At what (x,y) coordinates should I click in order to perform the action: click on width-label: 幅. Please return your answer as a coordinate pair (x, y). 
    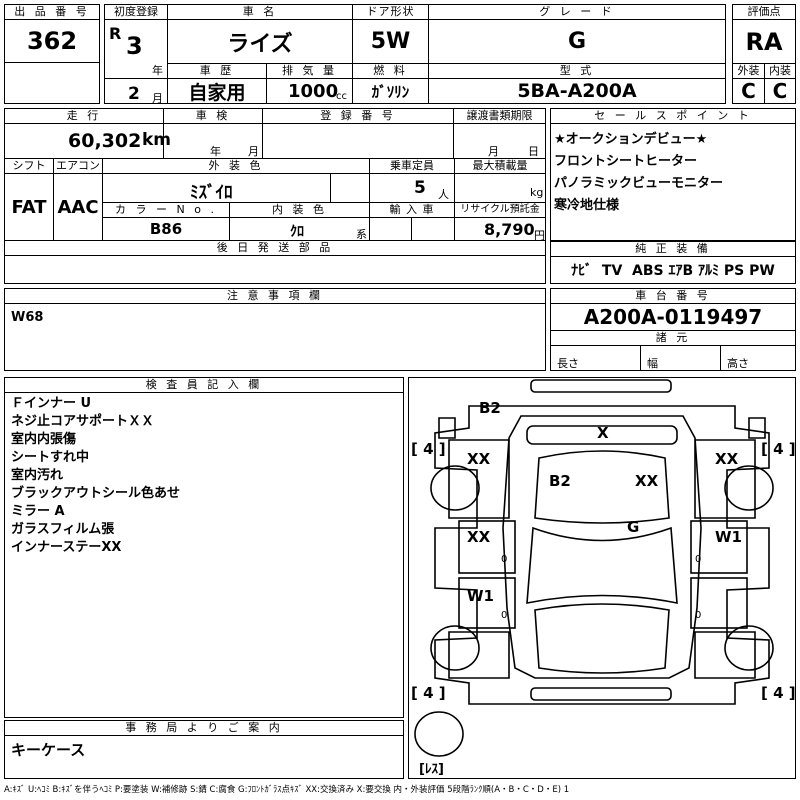
    Looking at the image, I should click on (652, 363).